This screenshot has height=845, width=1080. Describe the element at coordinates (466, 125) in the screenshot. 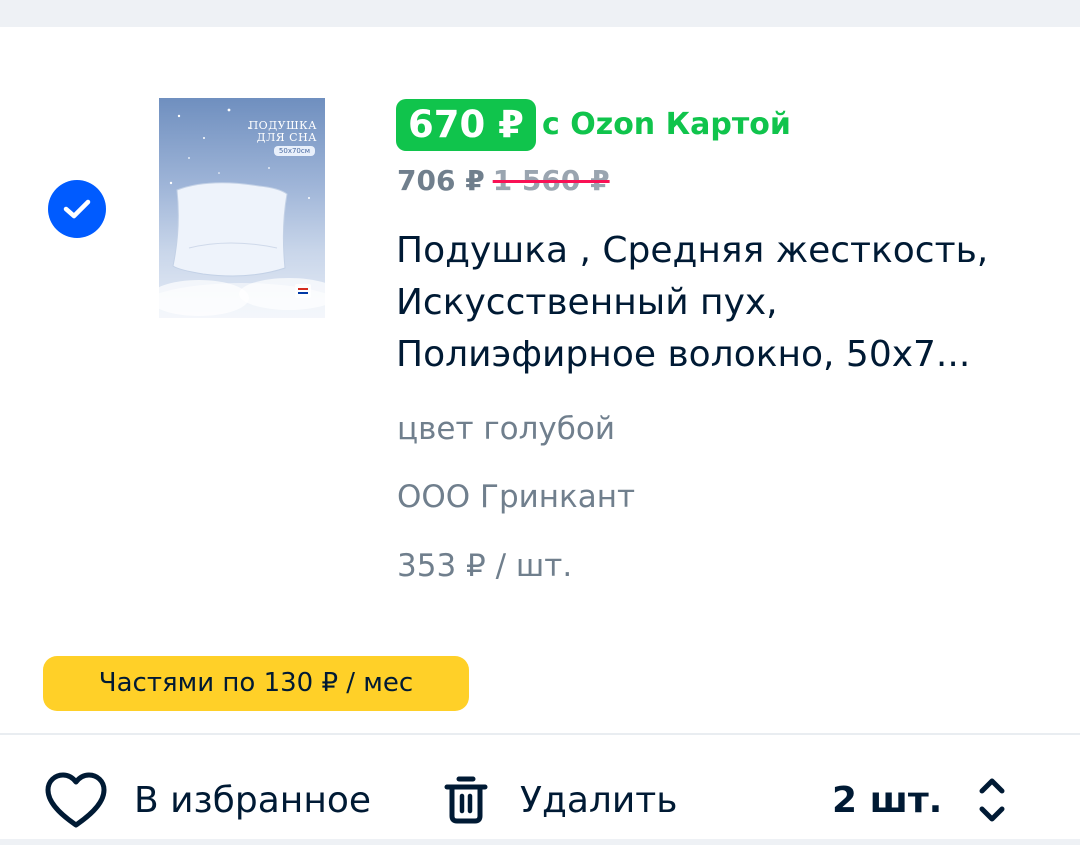

I see `ozon-card-price: 670 ₽` at that location.